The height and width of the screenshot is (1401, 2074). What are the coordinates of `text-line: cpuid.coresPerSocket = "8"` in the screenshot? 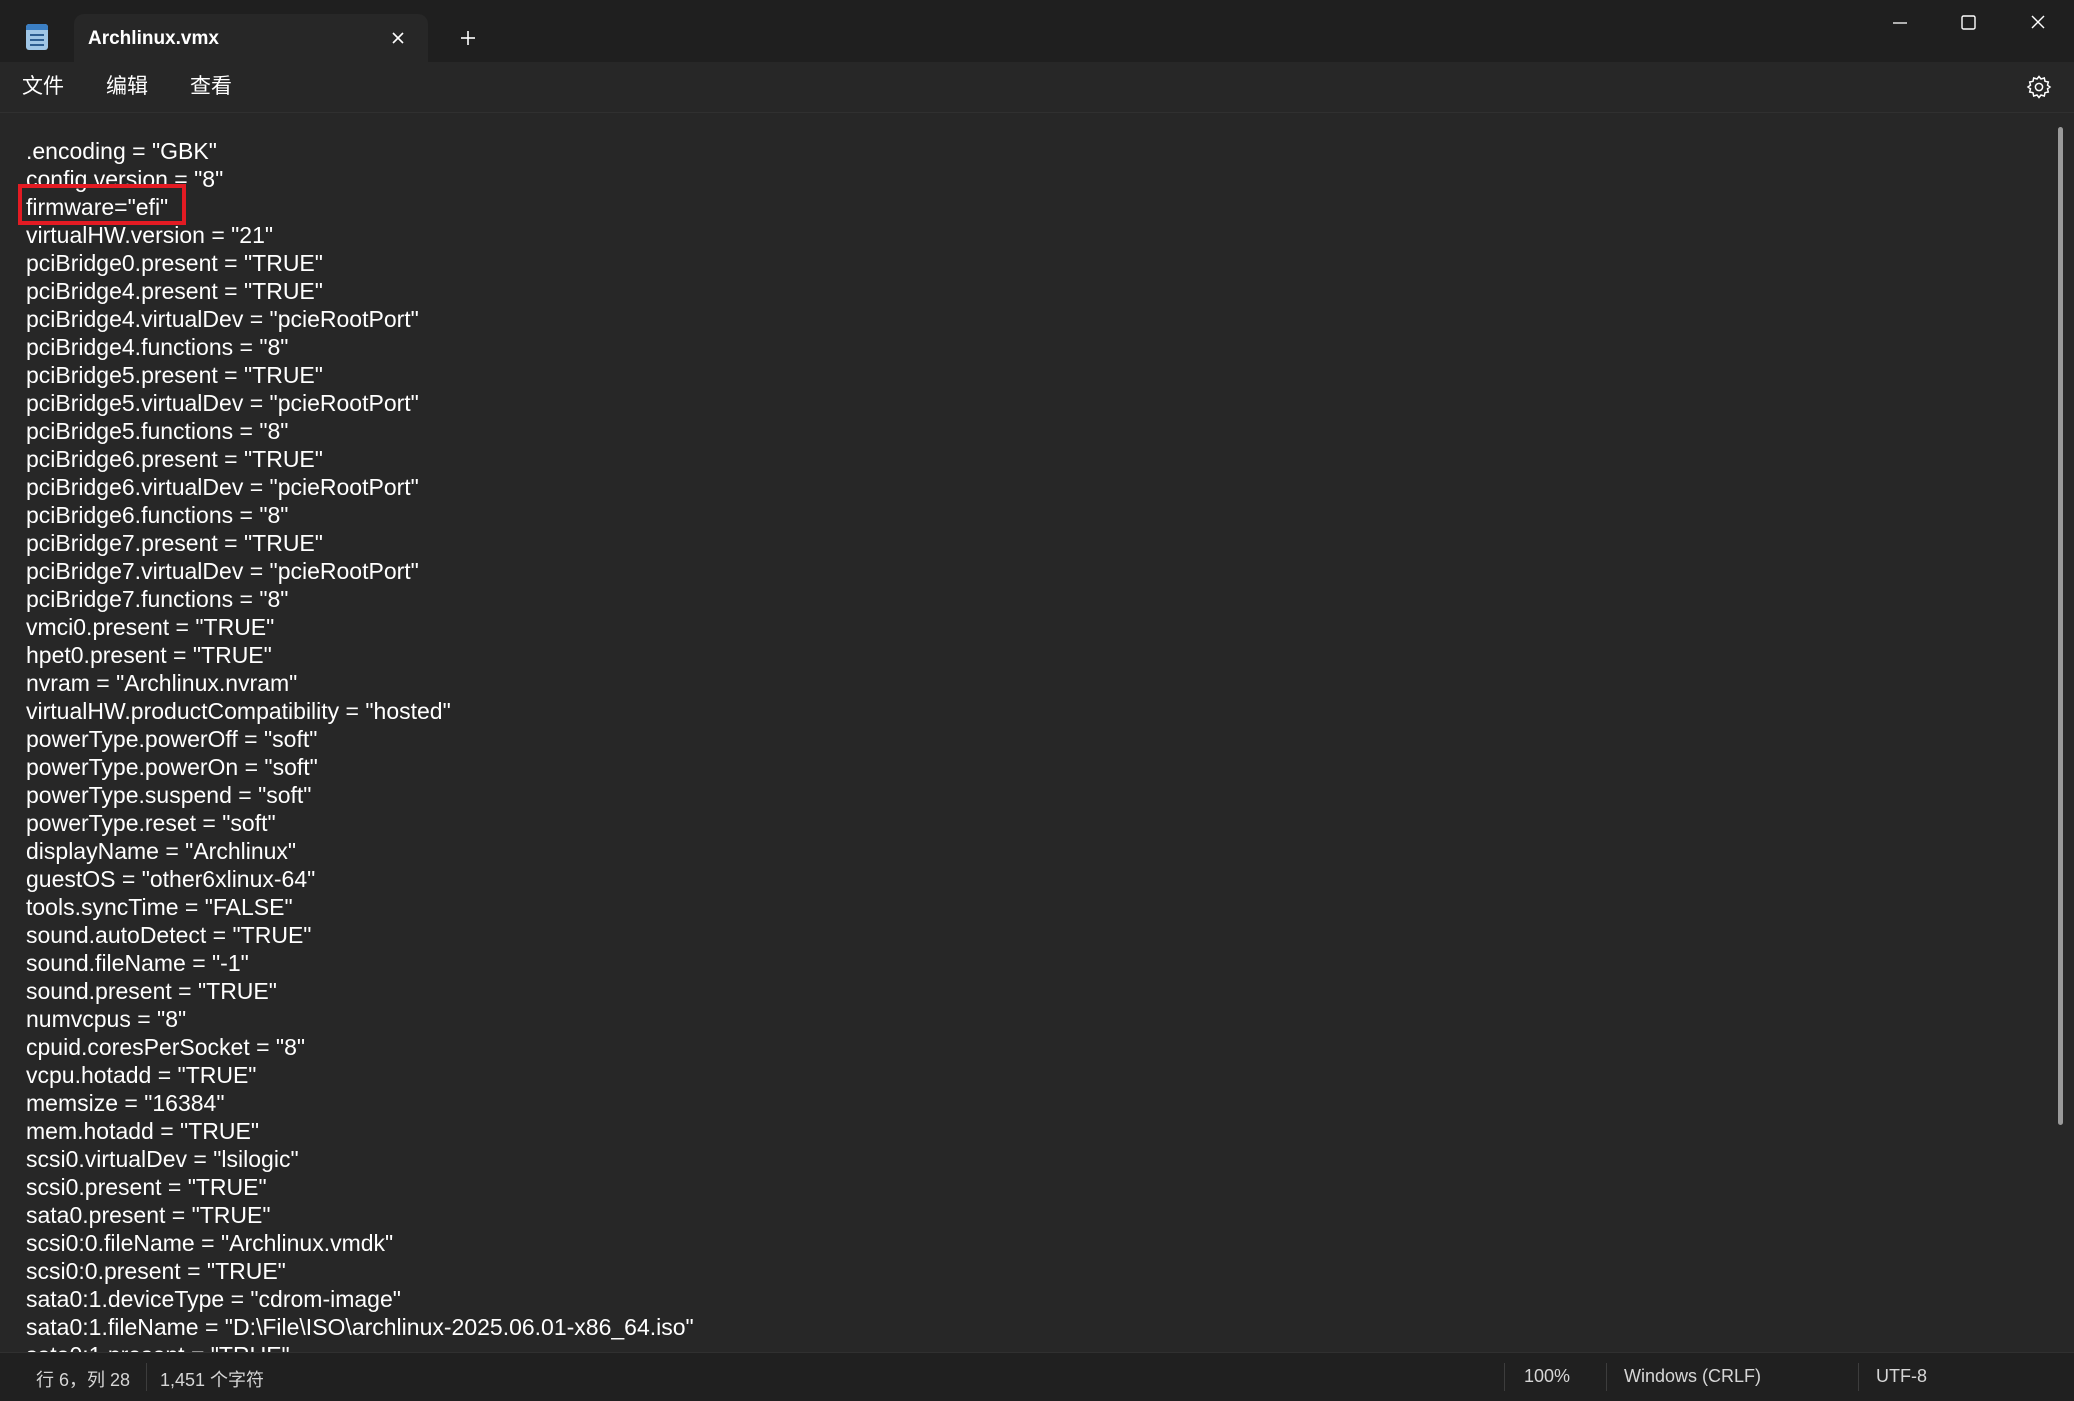 It's located at (166, 1047).